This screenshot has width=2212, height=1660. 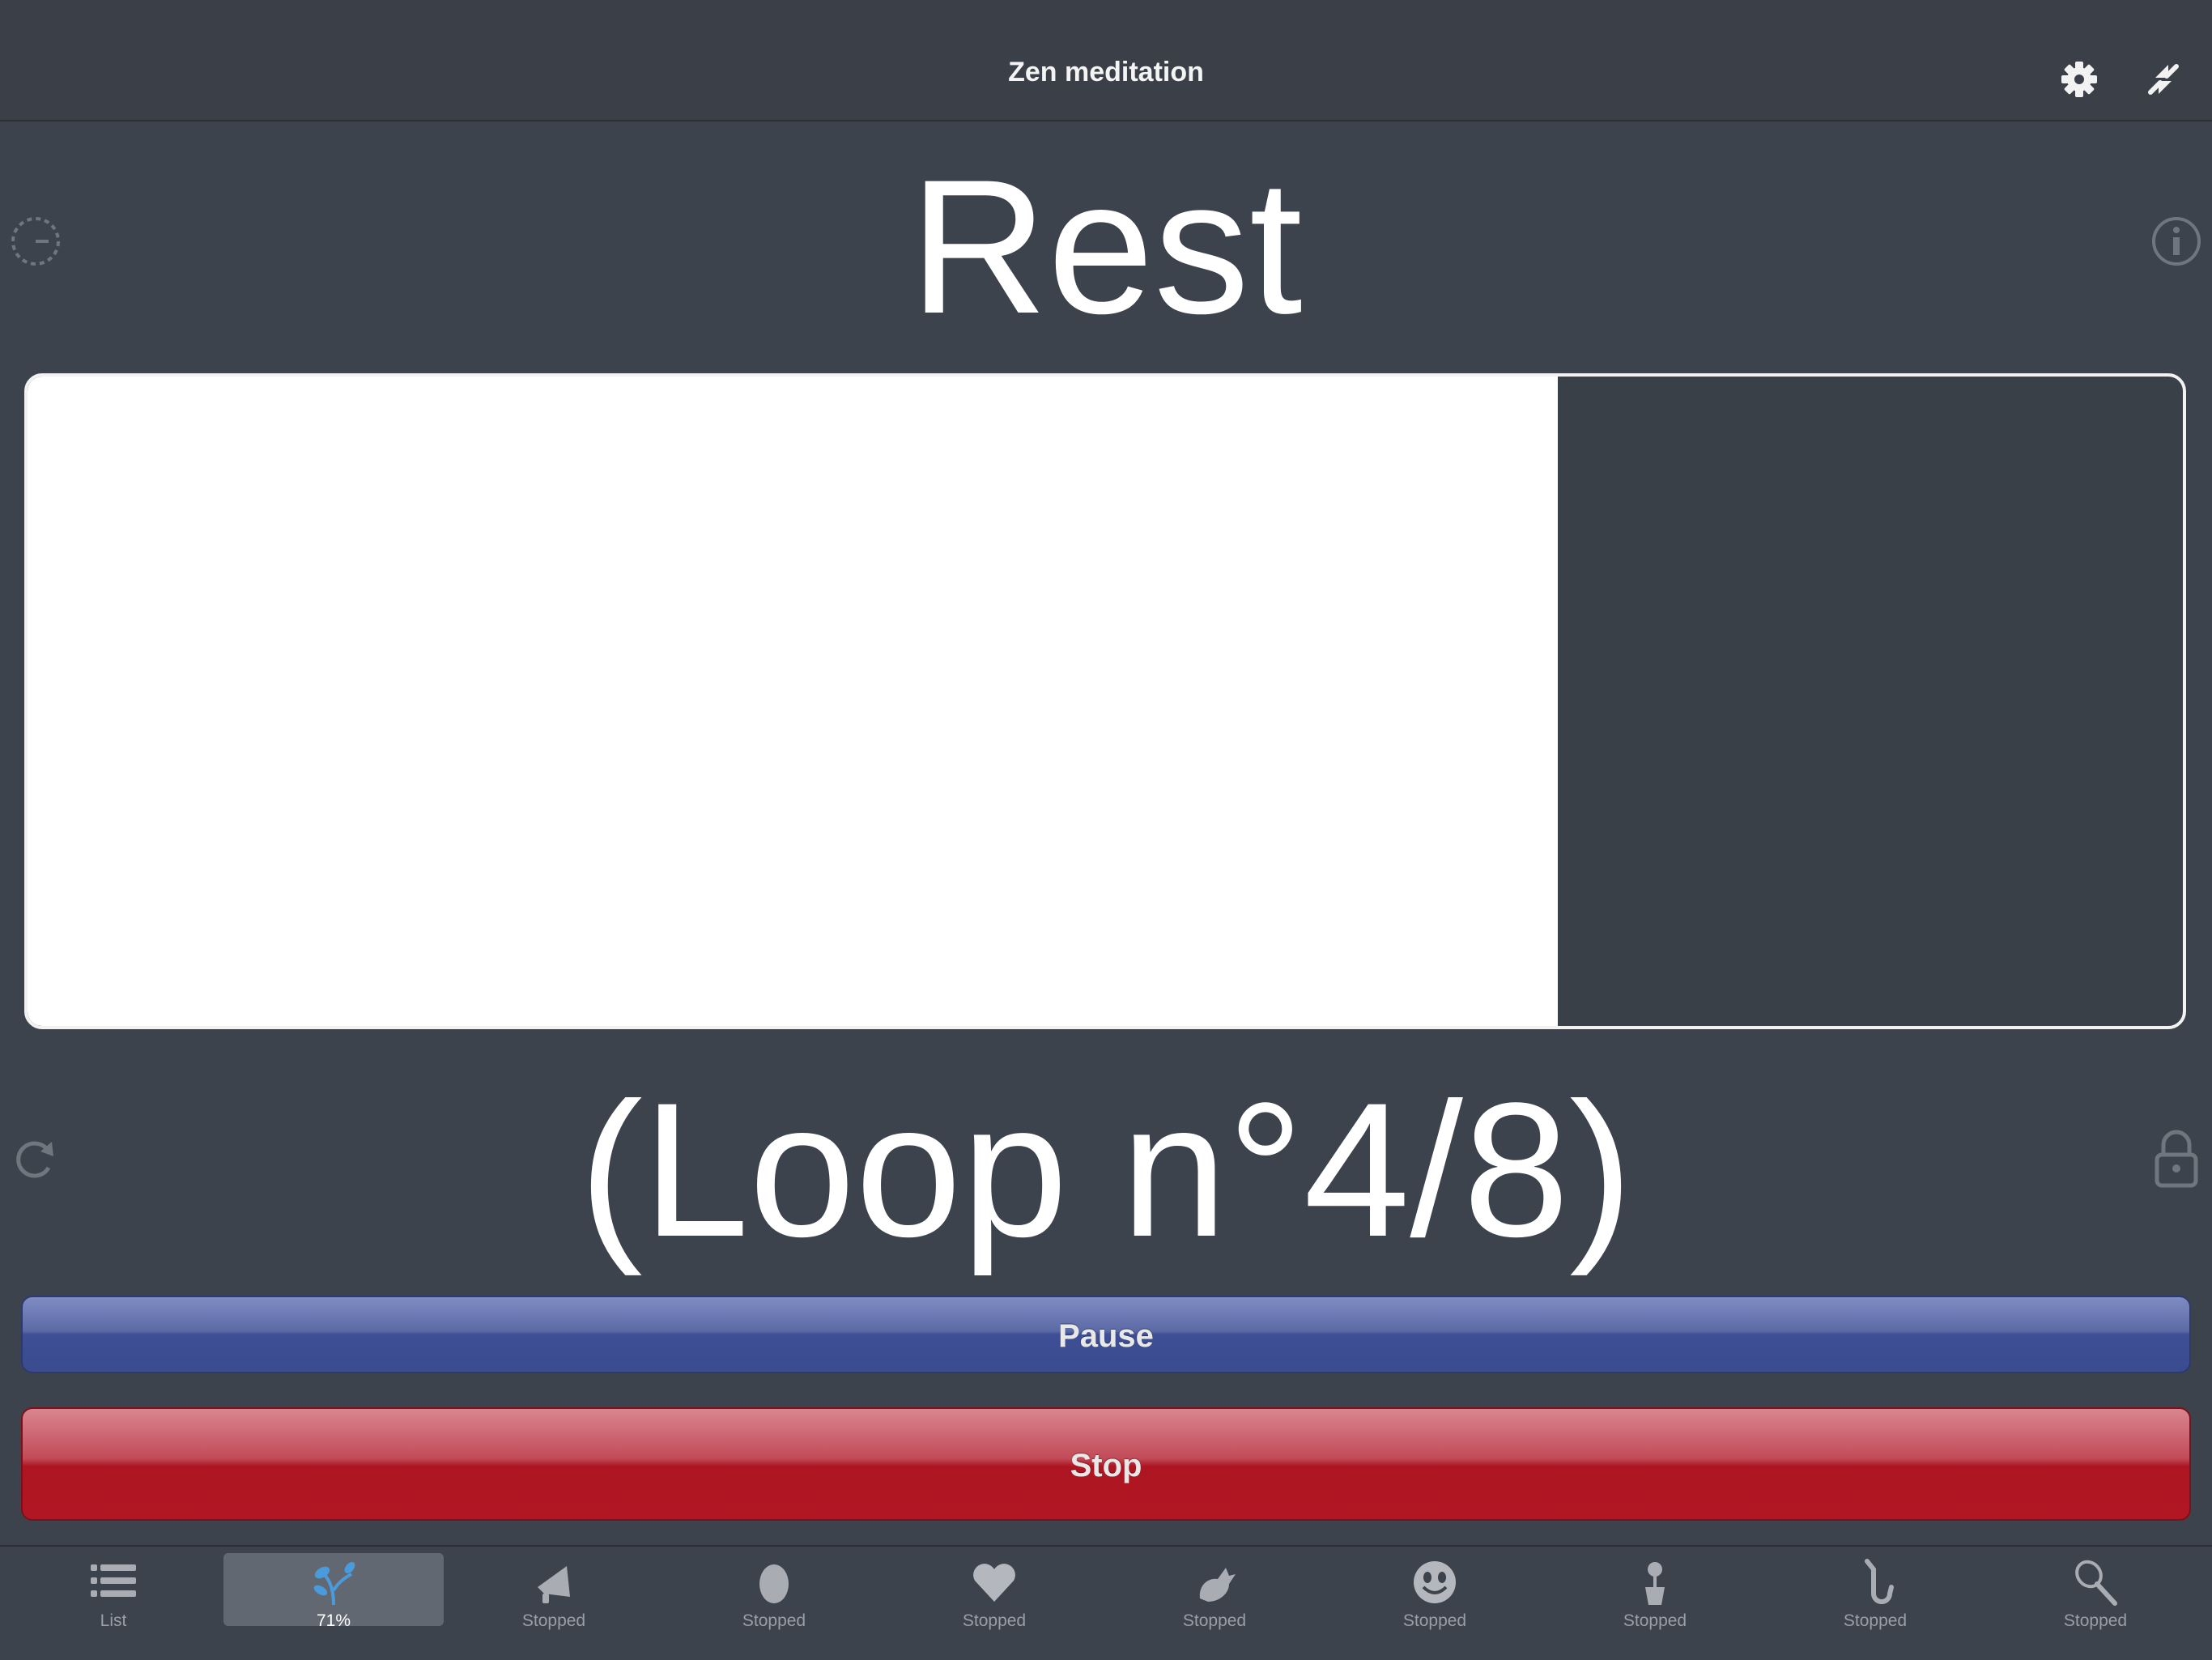 I want to click on tab-dragon: Stopped, so click(x=1214, y=1592).